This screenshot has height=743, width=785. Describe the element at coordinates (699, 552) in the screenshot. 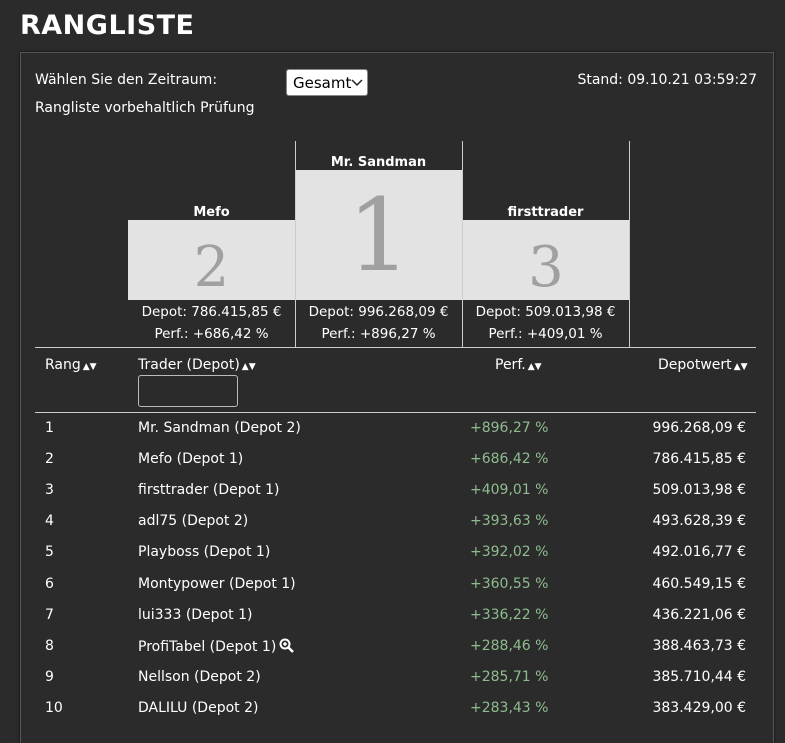

I see `depot-cell: 492.016,77 €` at that location.